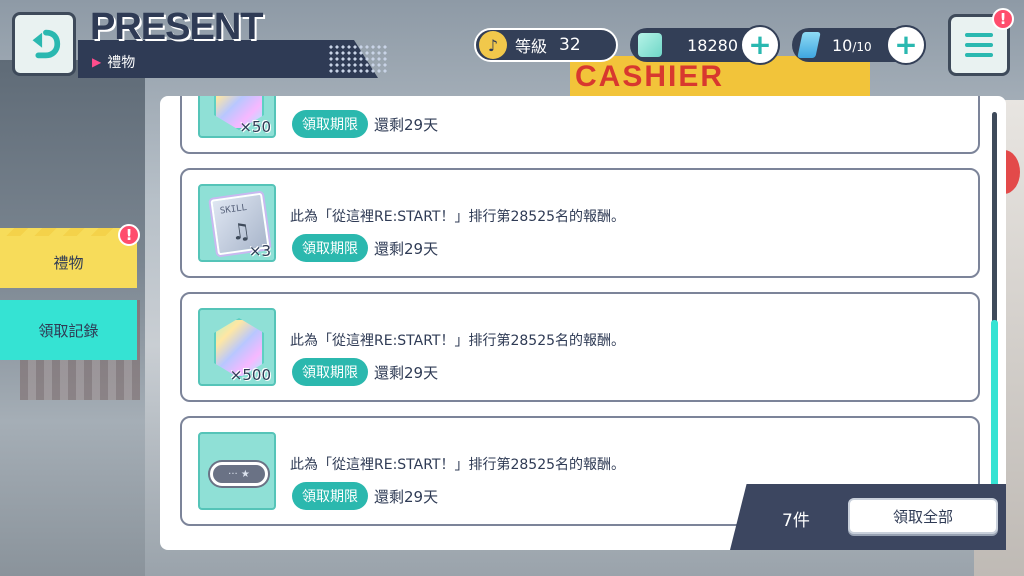 The image size is (1024, 576). I want to click on gift-quantity: ×500, so click(250, 375).